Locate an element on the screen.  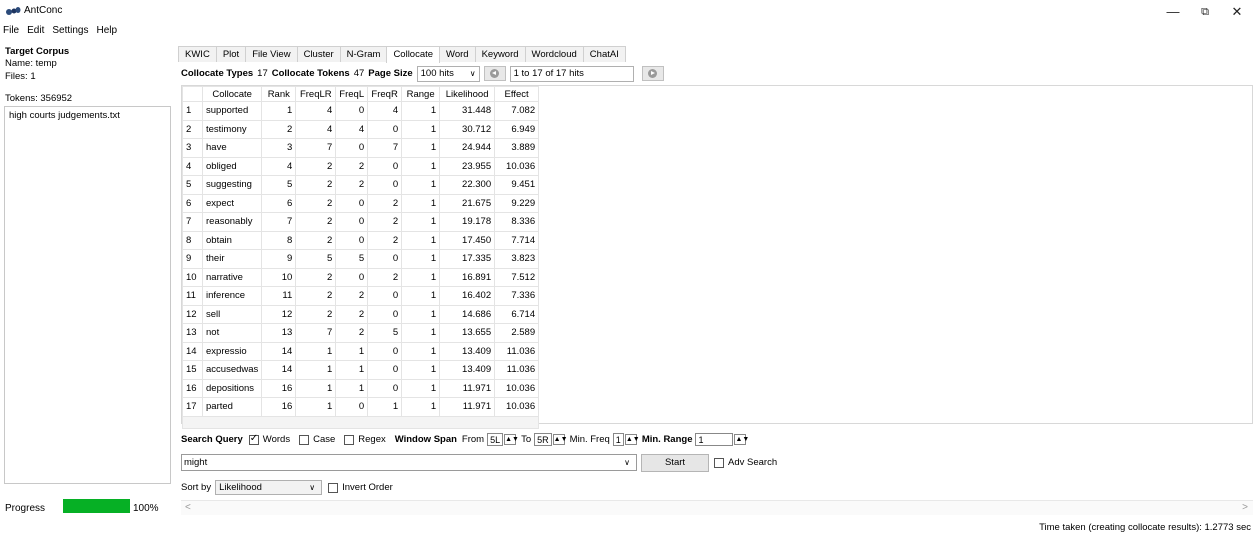
table-row: 2 testimony 2 4 4 0 1 30.712 6.949 is located at coordinates (361, 129).